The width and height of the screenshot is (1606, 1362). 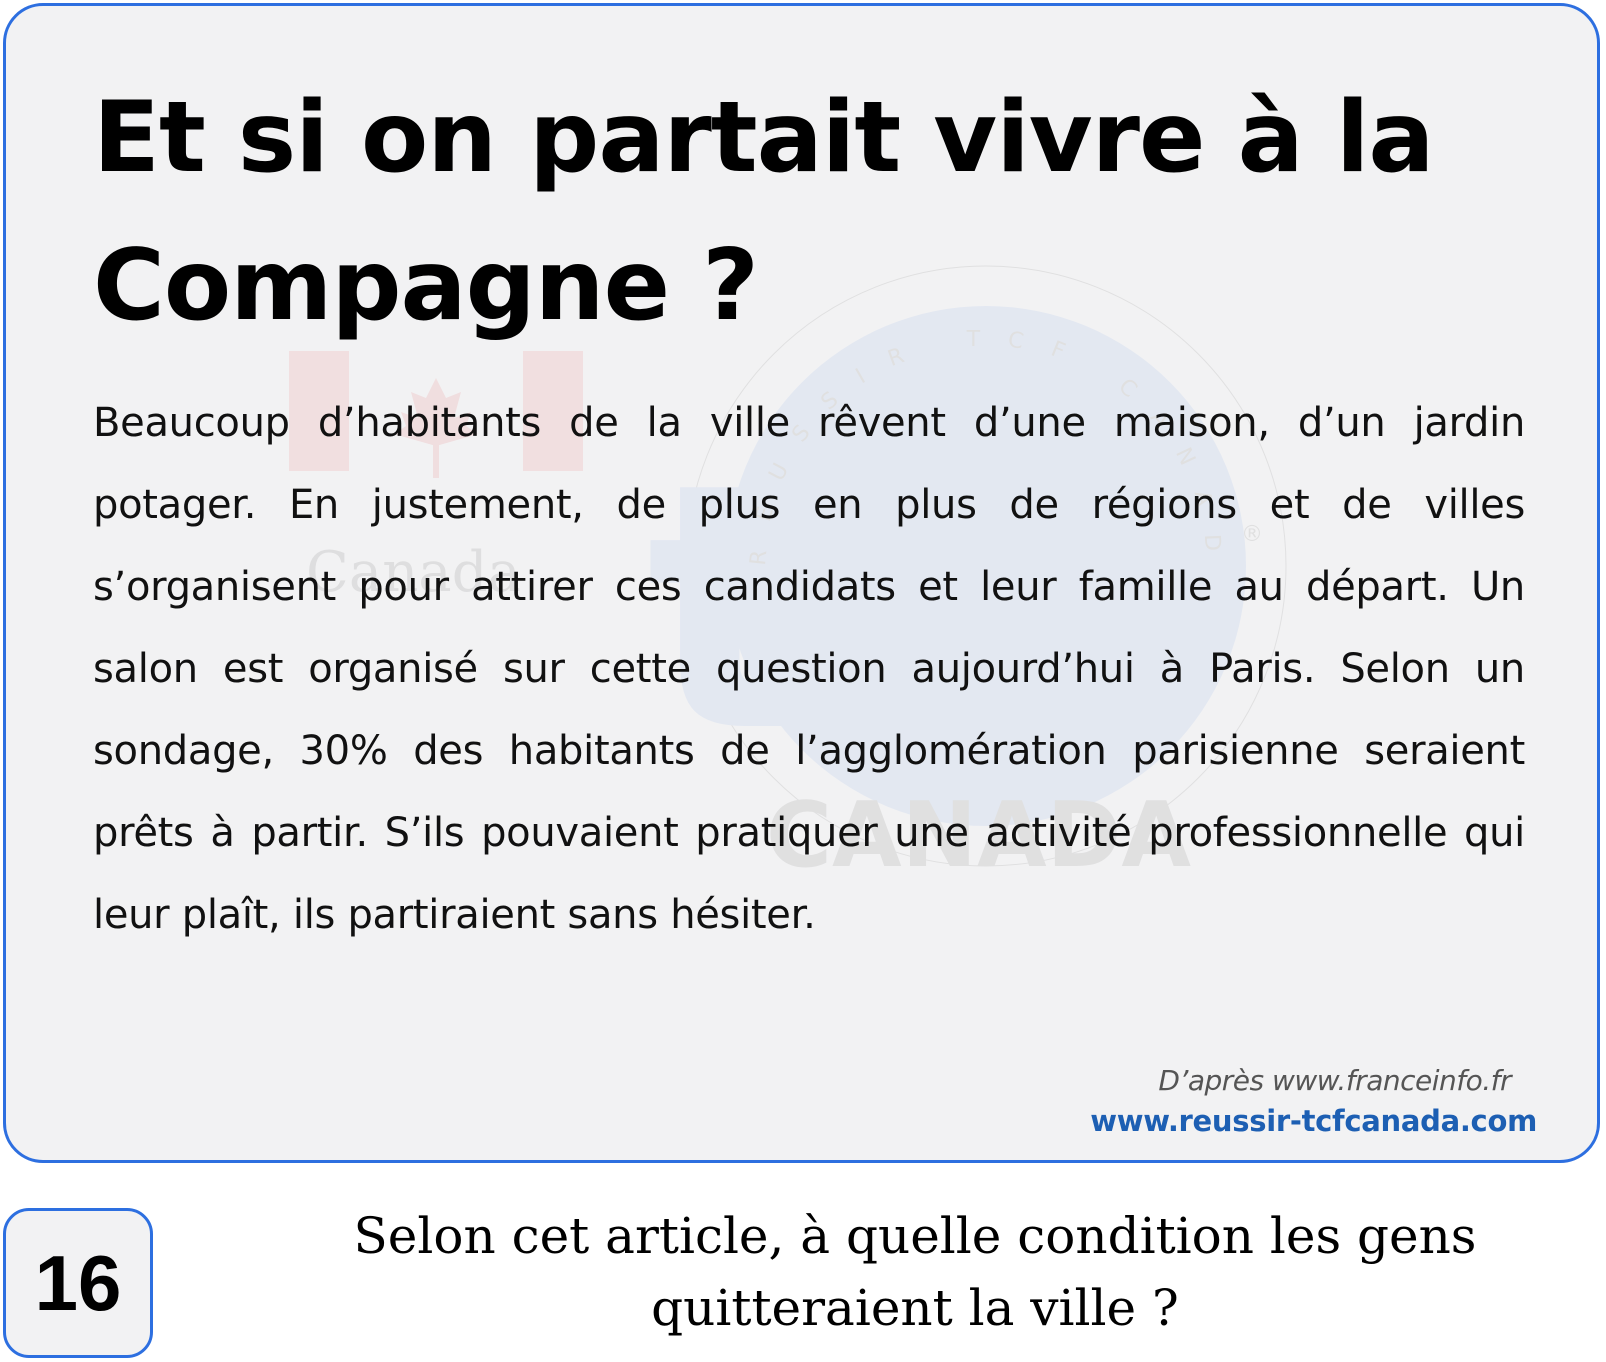 I want to click on question-number-badge: 16, so click(x=78, y=1283).